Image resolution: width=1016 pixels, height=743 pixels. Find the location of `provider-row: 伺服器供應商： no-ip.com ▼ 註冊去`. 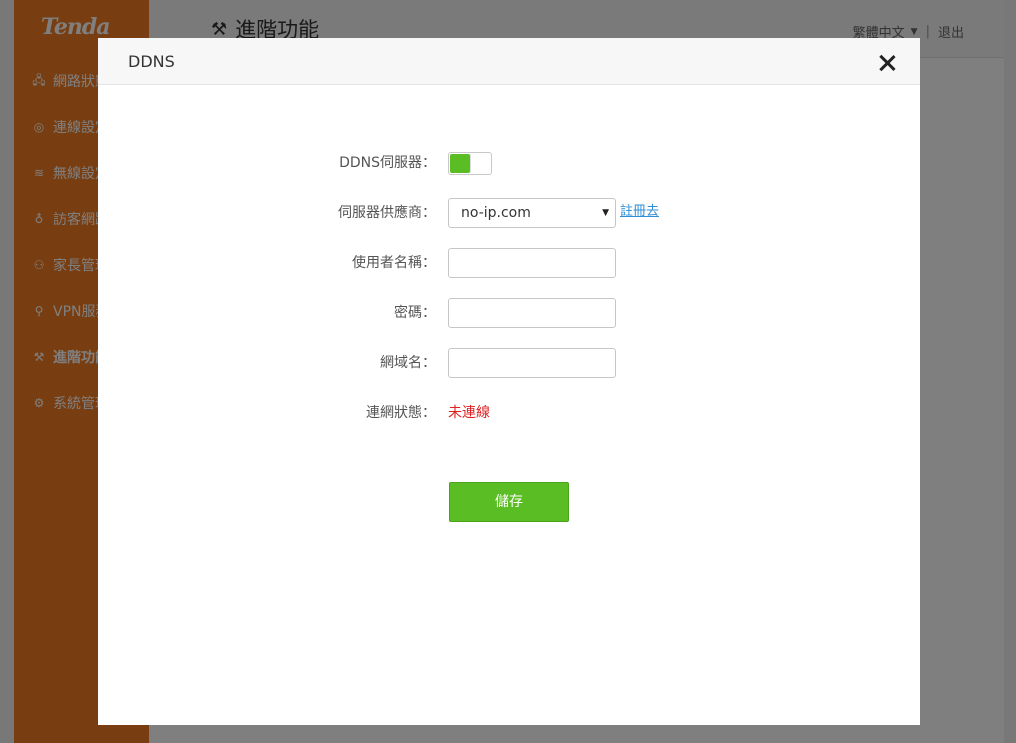

provider-row: 伺服器供應商： no-ip.com ▼ 註冊去 is located at coordinates (509, 213).